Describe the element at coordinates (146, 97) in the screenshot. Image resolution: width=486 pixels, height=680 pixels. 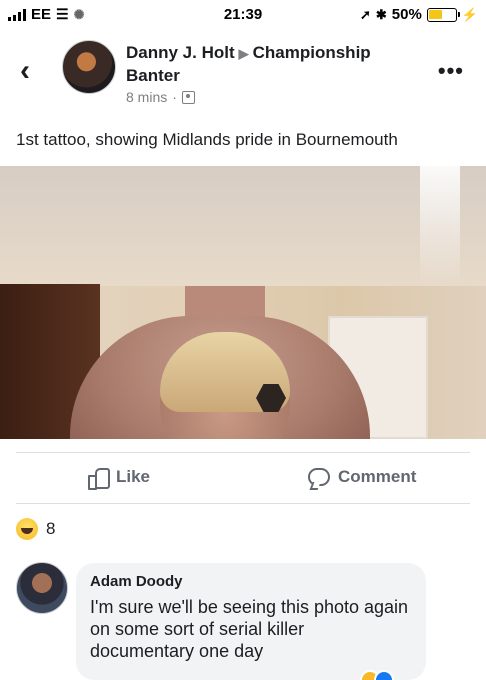
I see `post-time: 8 mins` at that location.